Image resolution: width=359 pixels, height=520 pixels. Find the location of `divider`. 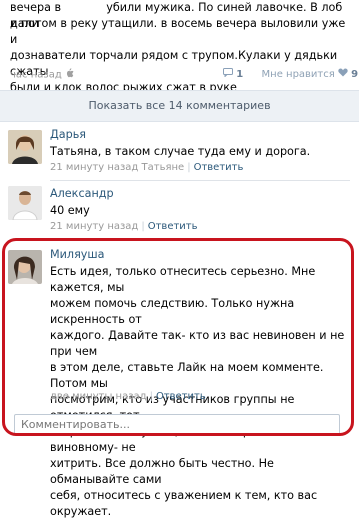

divider is located at coordinates (200, 180).